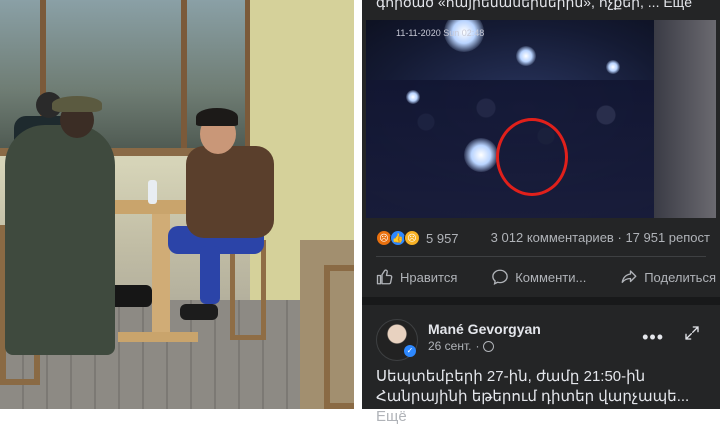 This screenshot has width=720, height=427. I want to click on verified-badge-icon: ✓, so click(410, 351).